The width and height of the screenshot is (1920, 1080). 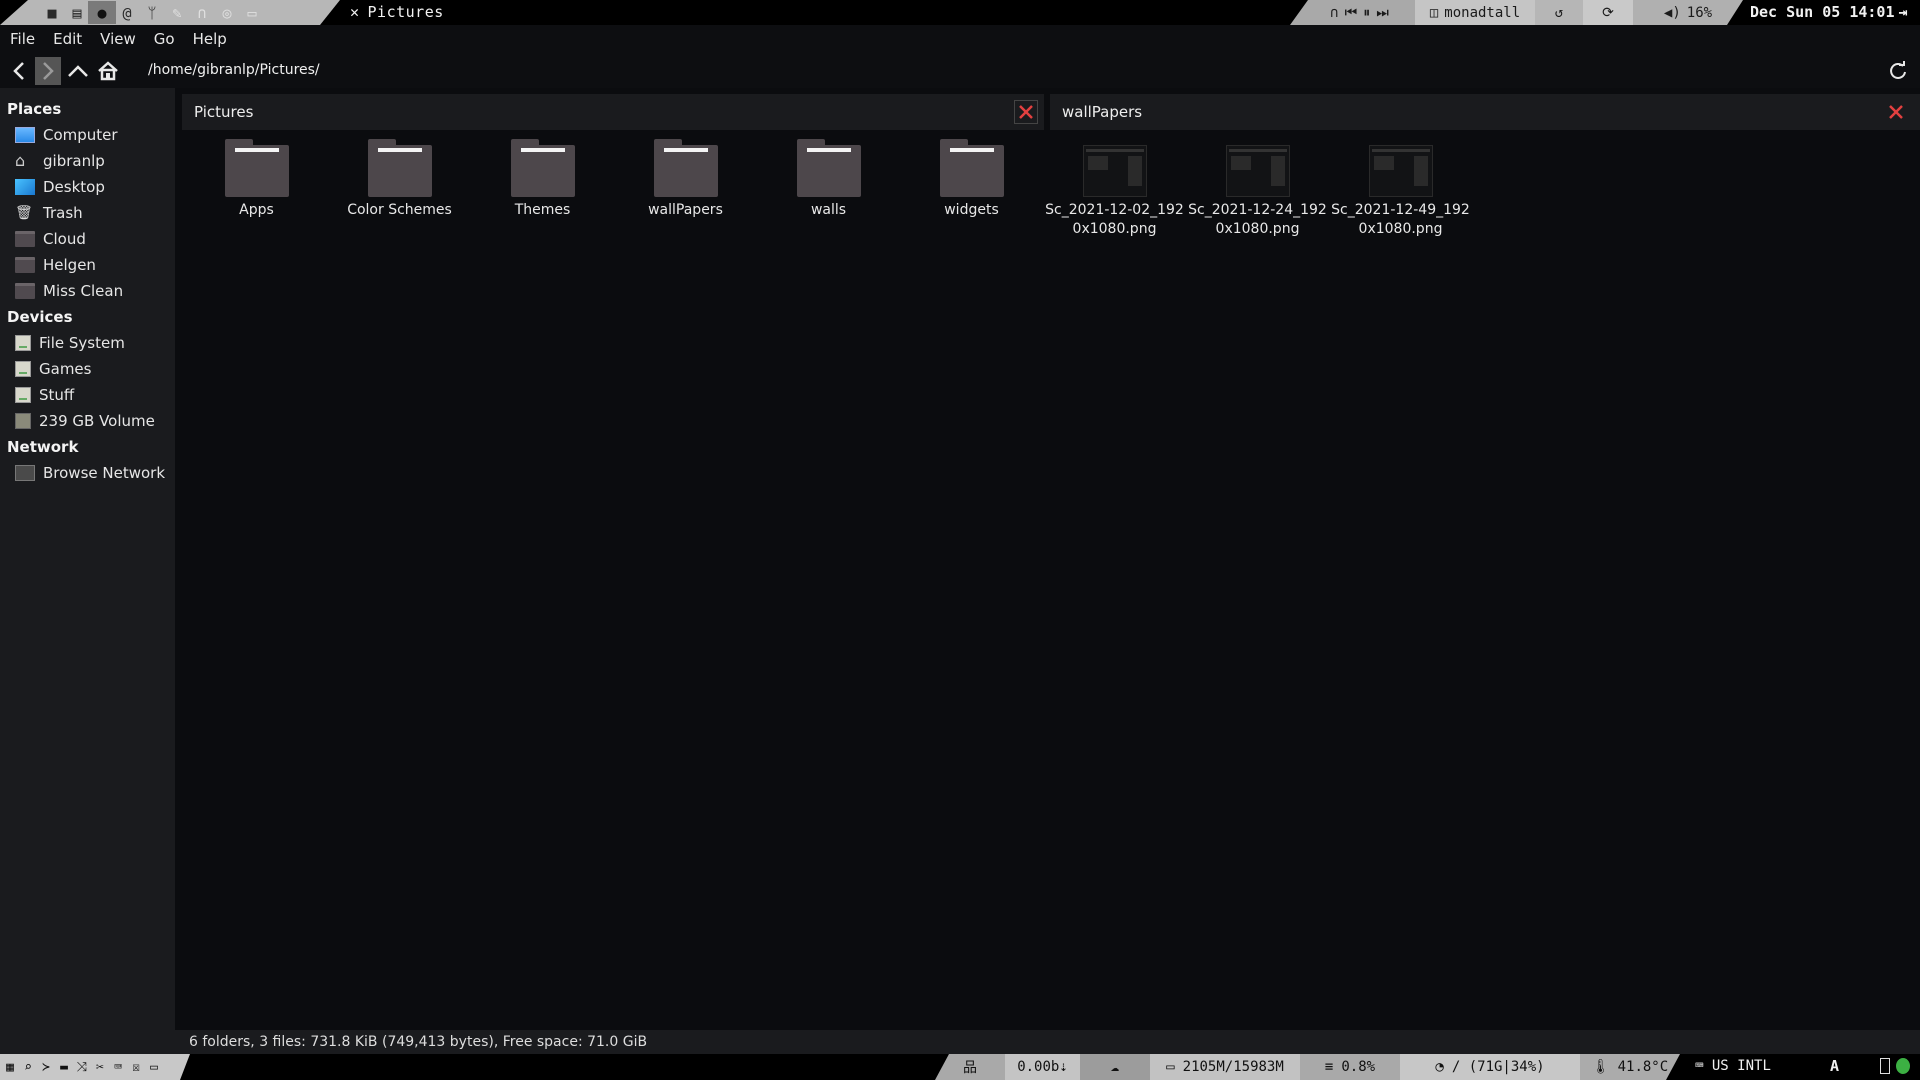 I want to click on memory-usage: 2105M/15983M, so click(x=1233, y=1067).